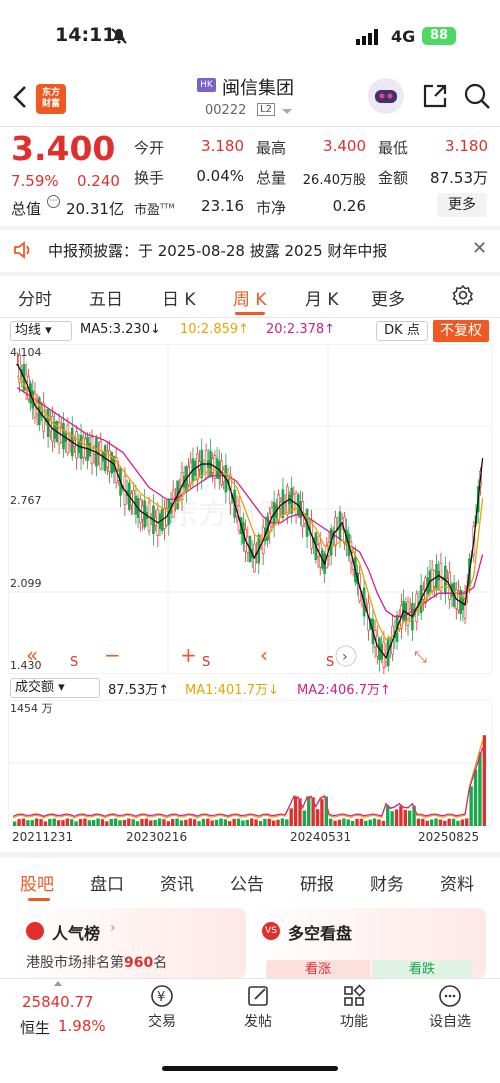  What do you see at coordinates (317, 882) in the screenshot?
I see `tab-research: 研报` at bounding box center [317, 882].